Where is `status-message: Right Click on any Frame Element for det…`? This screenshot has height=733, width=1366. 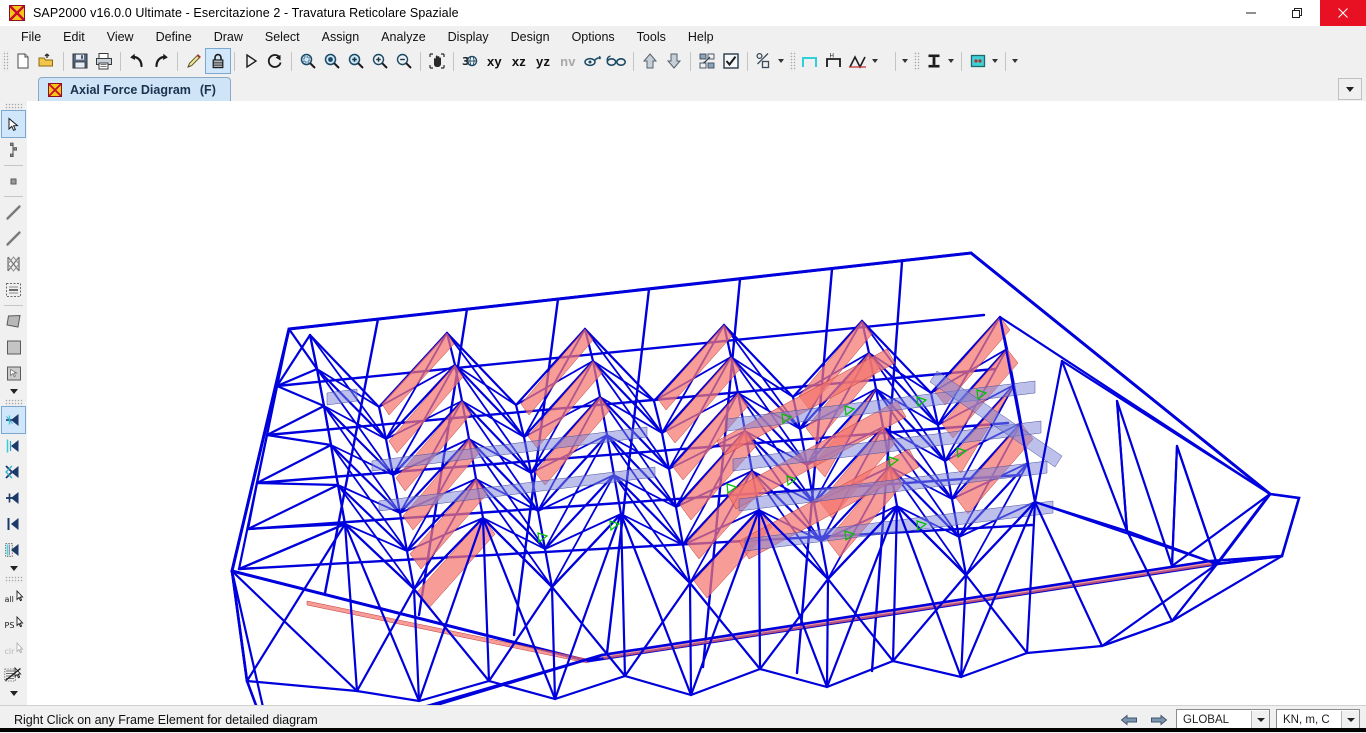
status-message: Right Click on any Frame Element for det… is located at coordinates (166, 719).